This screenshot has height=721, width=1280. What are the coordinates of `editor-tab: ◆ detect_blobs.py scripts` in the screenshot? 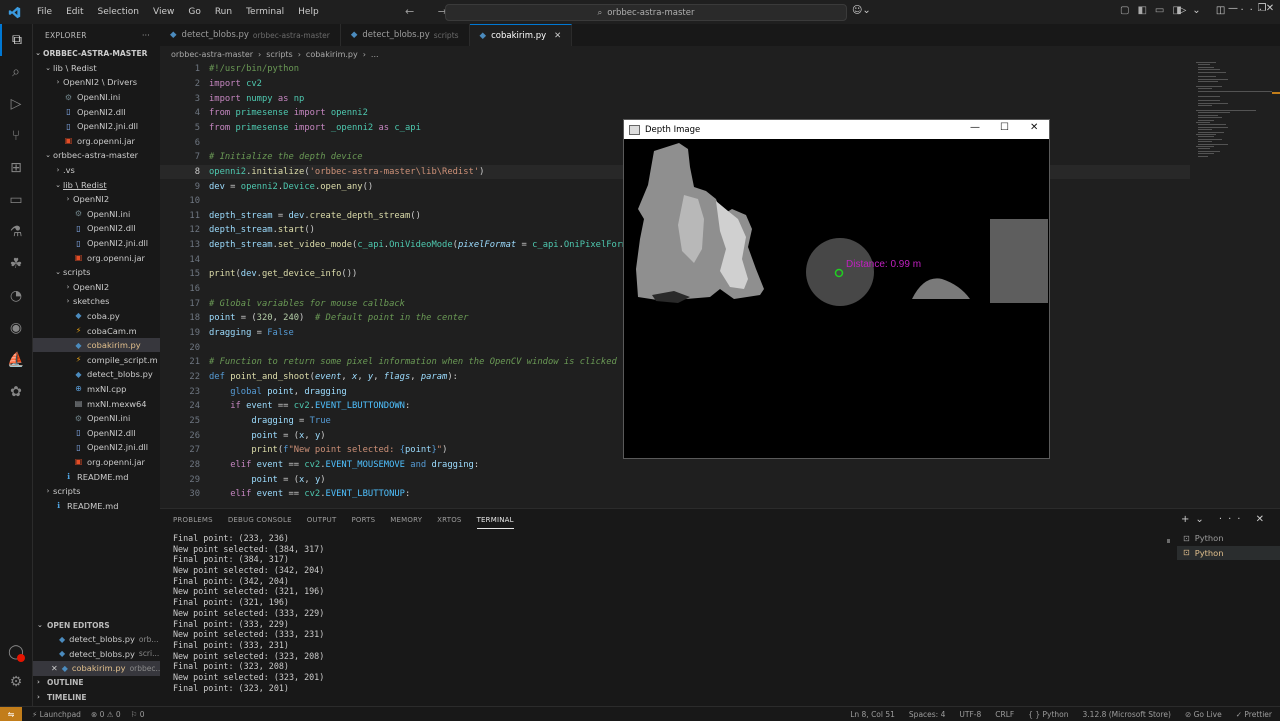 It's located at (405, 35).